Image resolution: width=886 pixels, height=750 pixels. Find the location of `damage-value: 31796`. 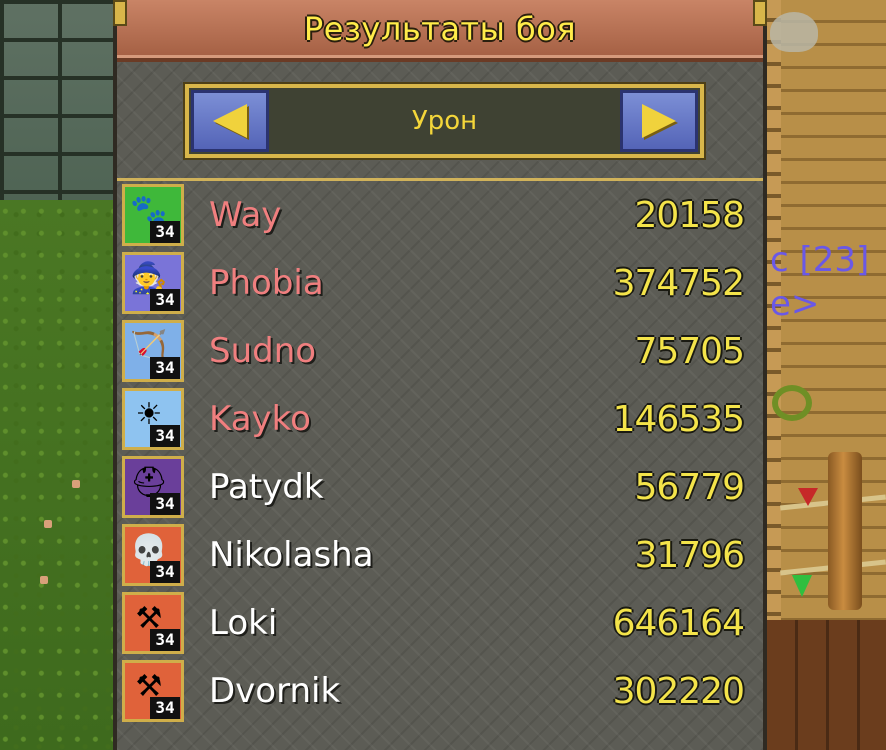

damage-value: 31796 is located at coordinates (689, 555).